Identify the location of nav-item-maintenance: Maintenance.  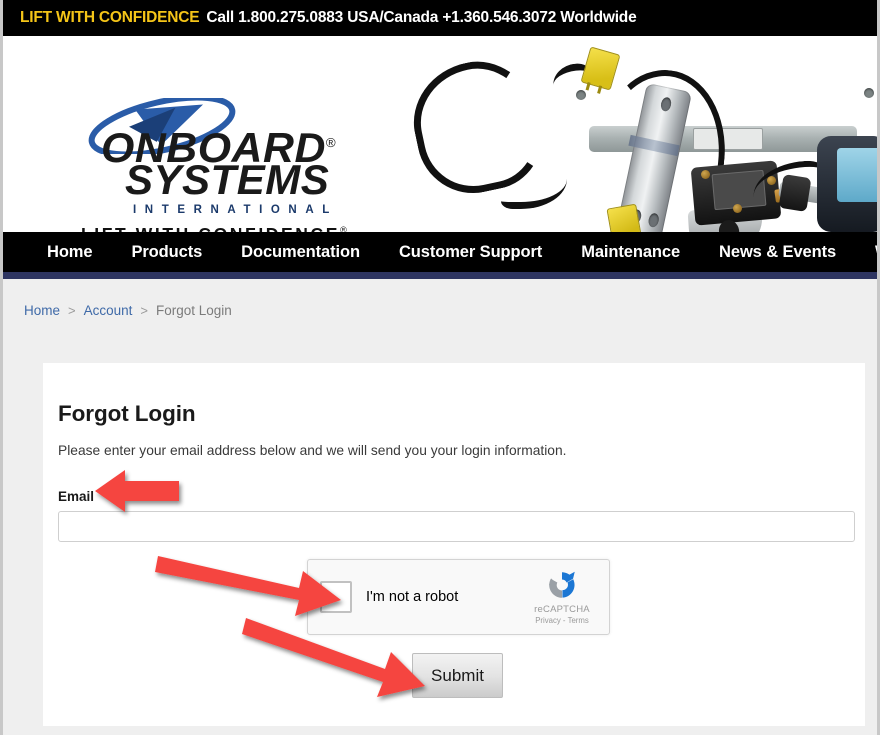
(630, 252).